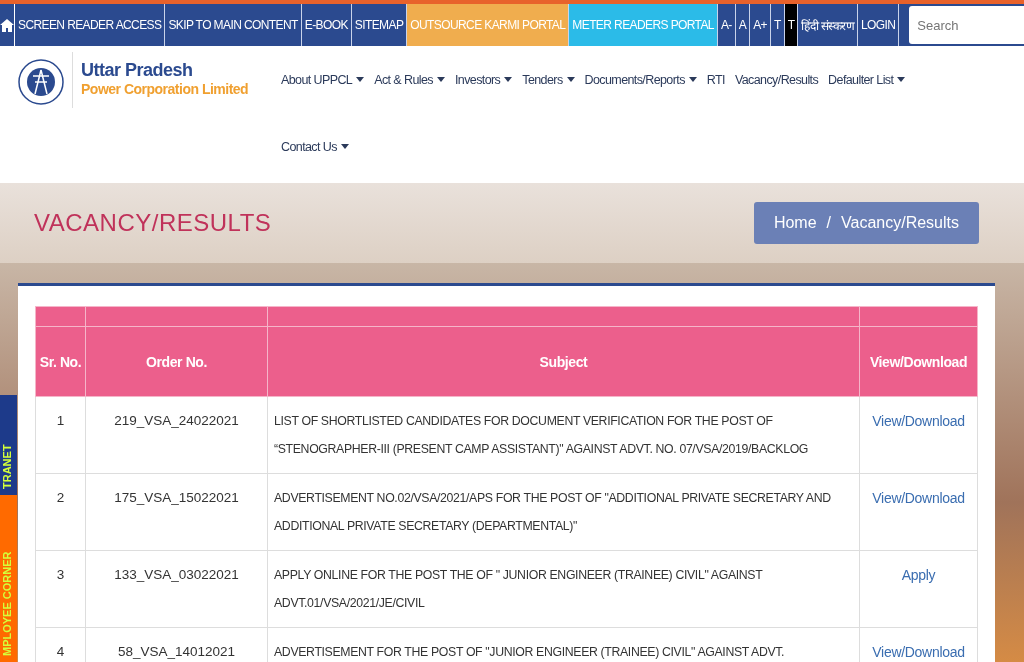  Describe the element at coordinates (176, 361) in the screenshot. I see `column-header: Order No.` at that location.